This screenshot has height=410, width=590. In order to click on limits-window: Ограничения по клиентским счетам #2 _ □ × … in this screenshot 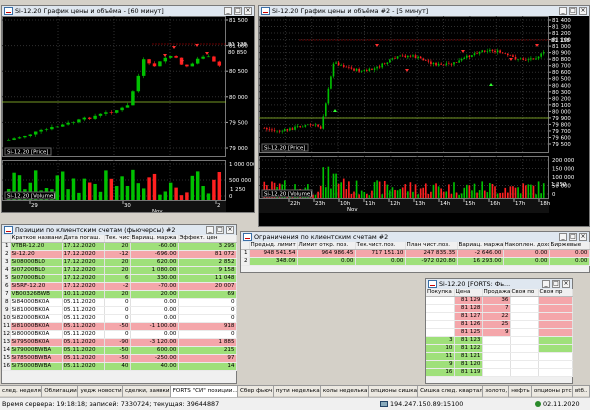, I will do `click(415, 252)`.